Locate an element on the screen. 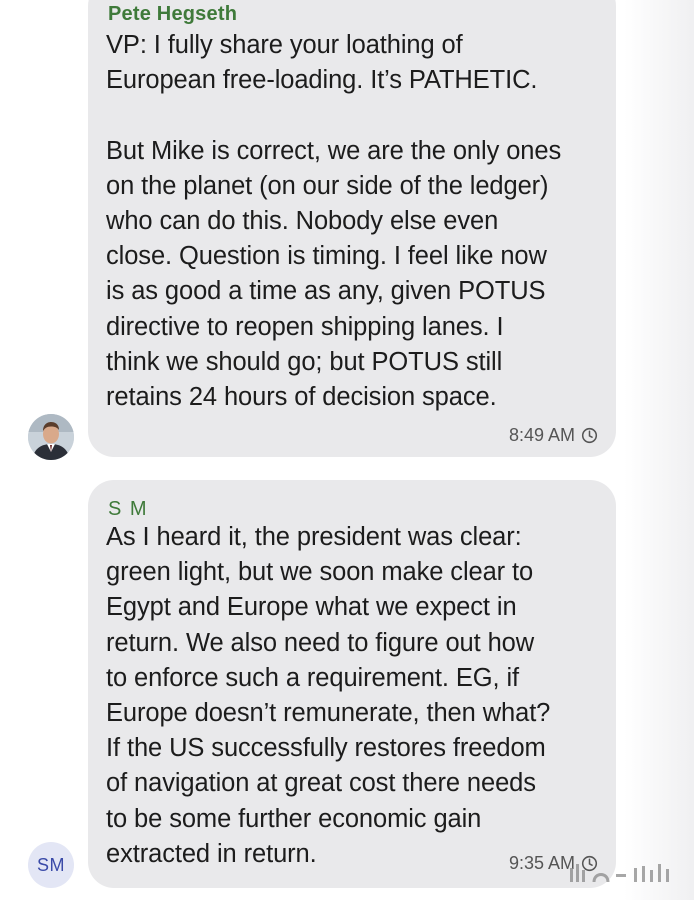 Image resolution: width=694 pixels, height=900 pixels. sender-name: S M is located at coordinates (128, 509).